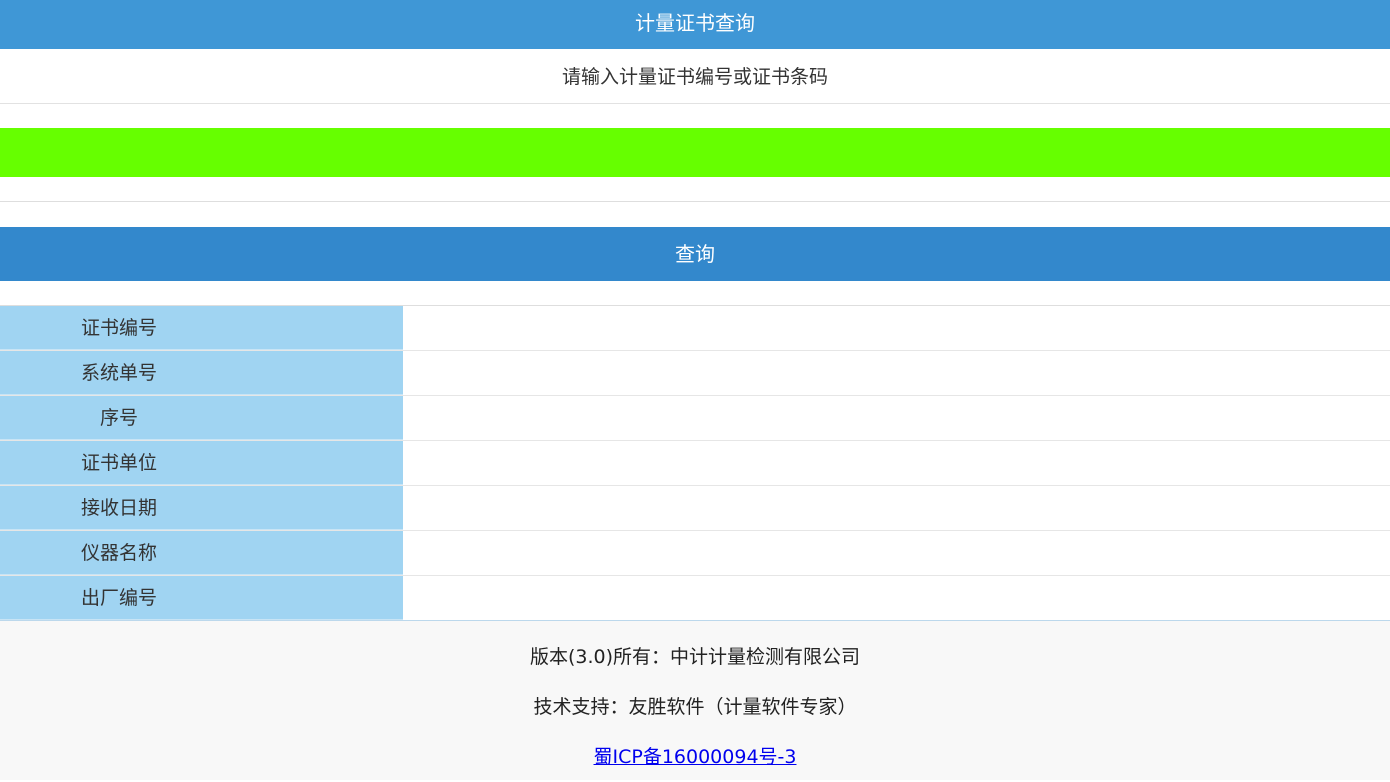 The height and width of the screenshot is (782, 1390). I want to click on table-row: 序号, so click(695, 418).